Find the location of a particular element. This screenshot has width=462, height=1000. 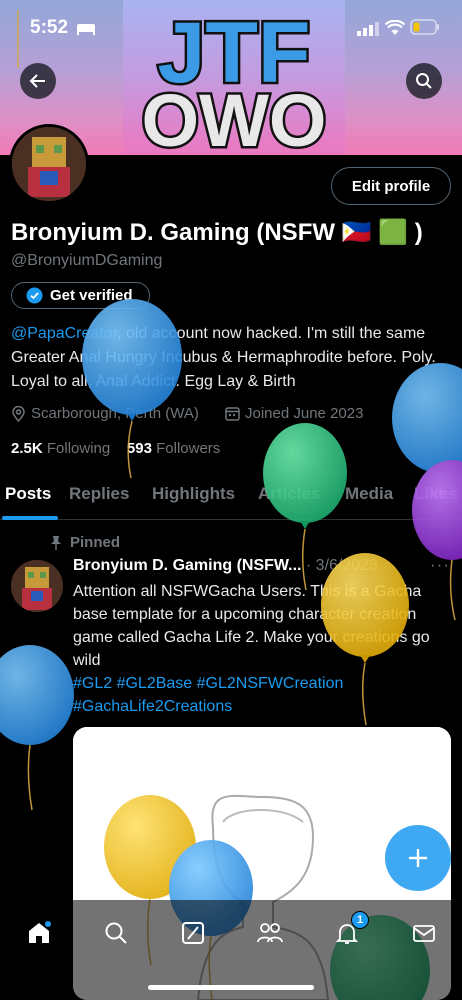

pinned-indicator: Pinned is located at coordinates (85, 542).